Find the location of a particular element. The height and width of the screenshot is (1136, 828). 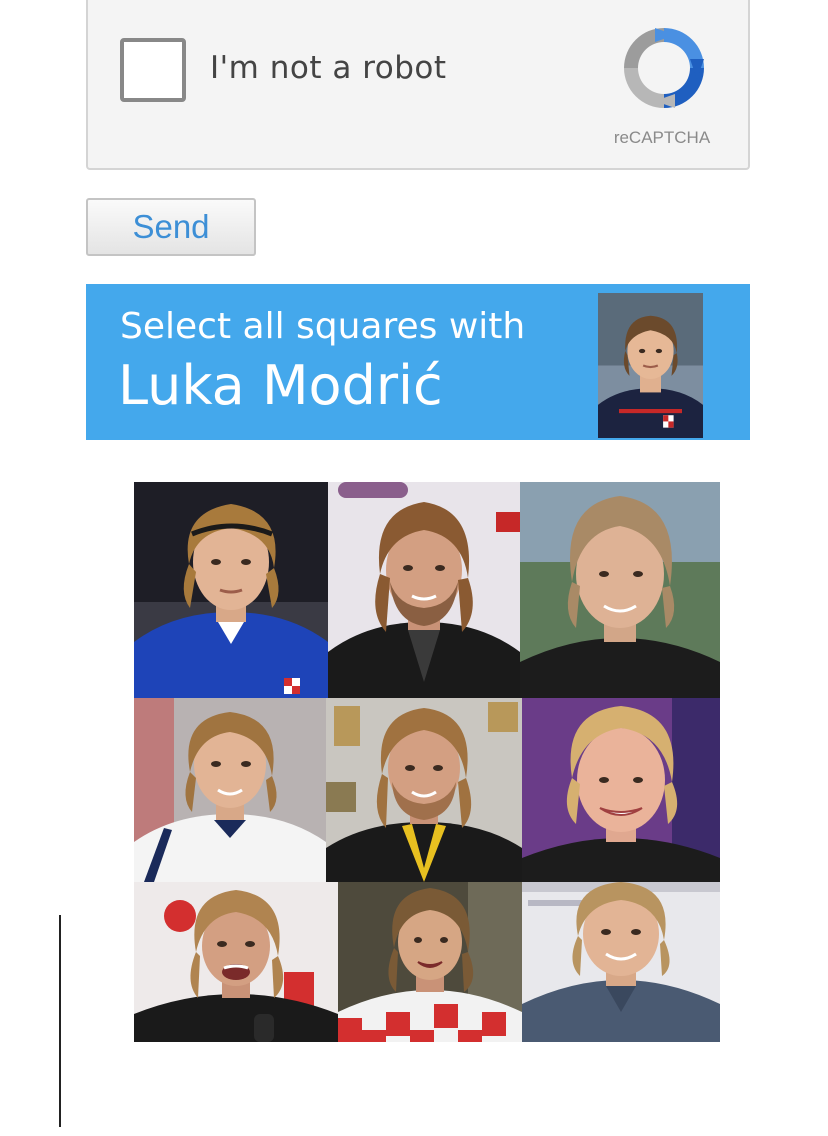

recaptcha-logo-icon is located at coordinates (665, 69).